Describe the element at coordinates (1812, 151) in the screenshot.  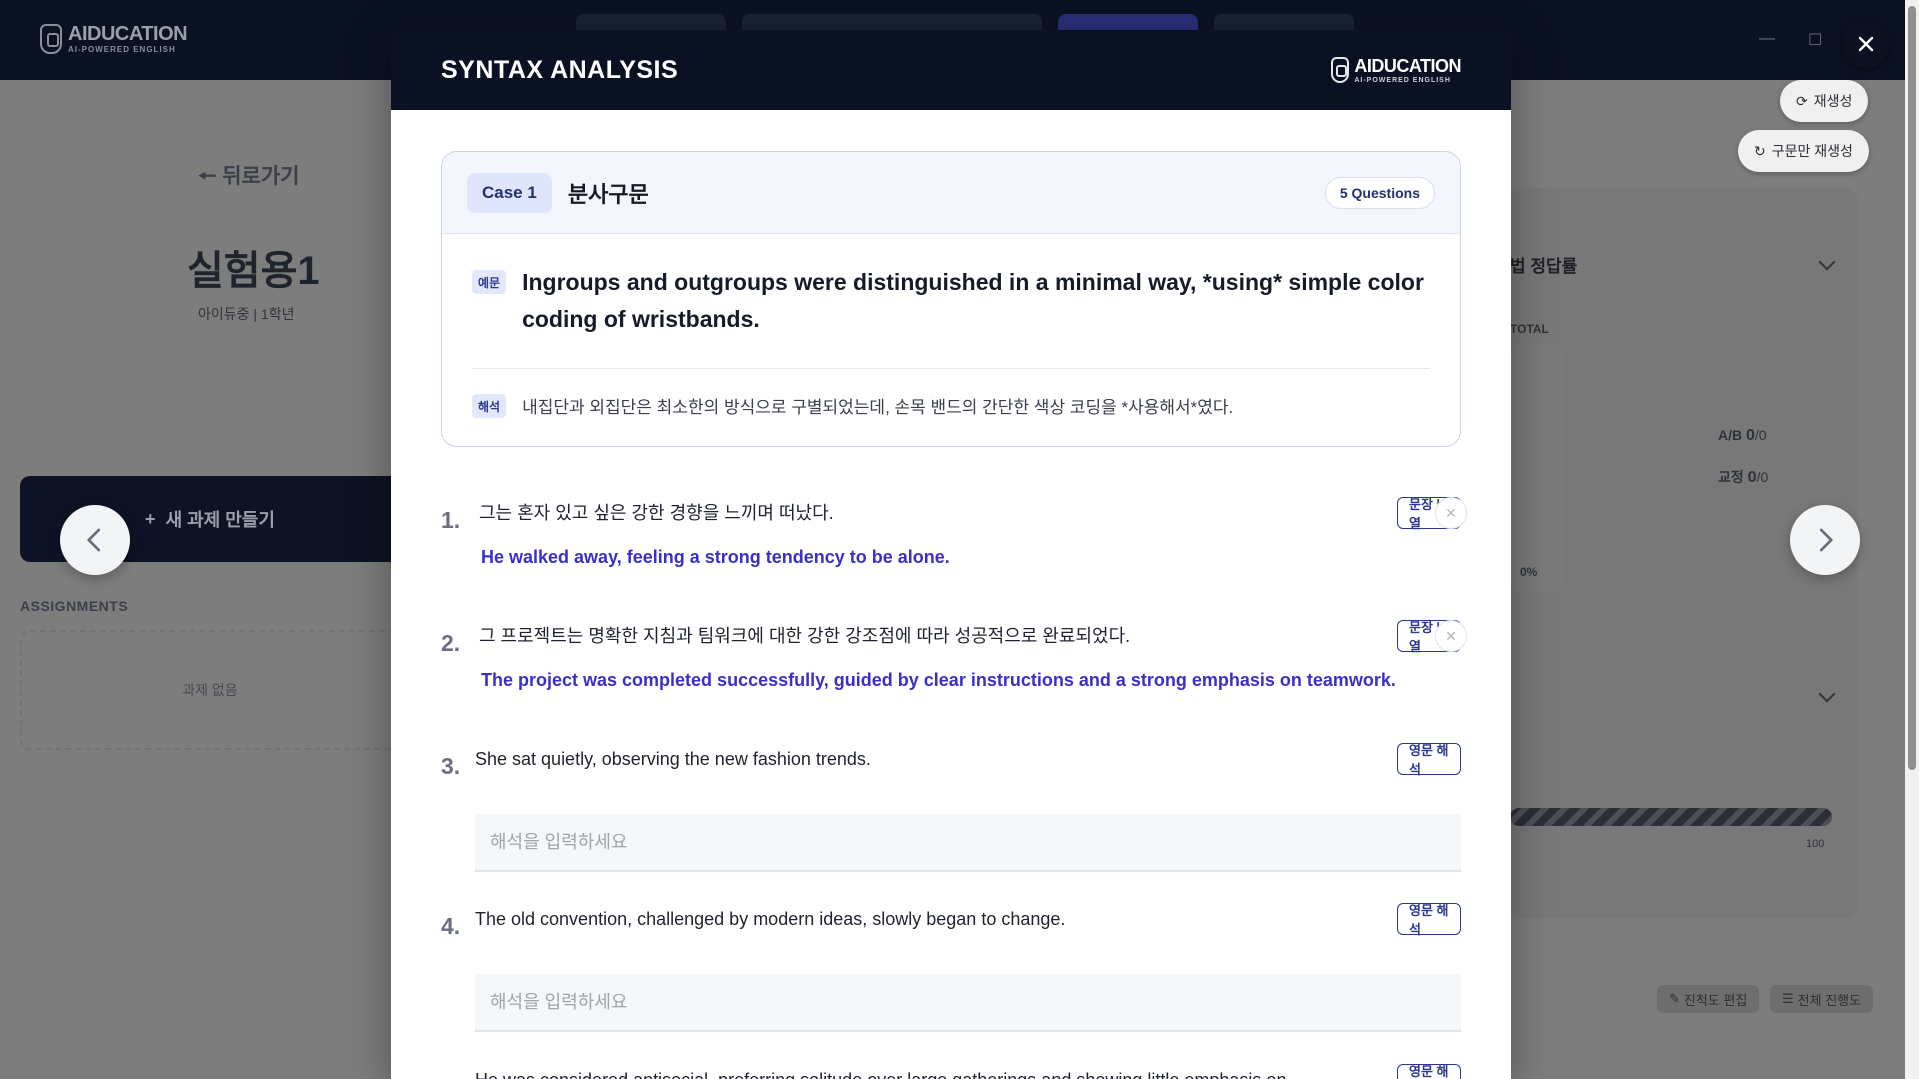
I see `regenerate-syntax-label: 구문만 재생성` at that location.